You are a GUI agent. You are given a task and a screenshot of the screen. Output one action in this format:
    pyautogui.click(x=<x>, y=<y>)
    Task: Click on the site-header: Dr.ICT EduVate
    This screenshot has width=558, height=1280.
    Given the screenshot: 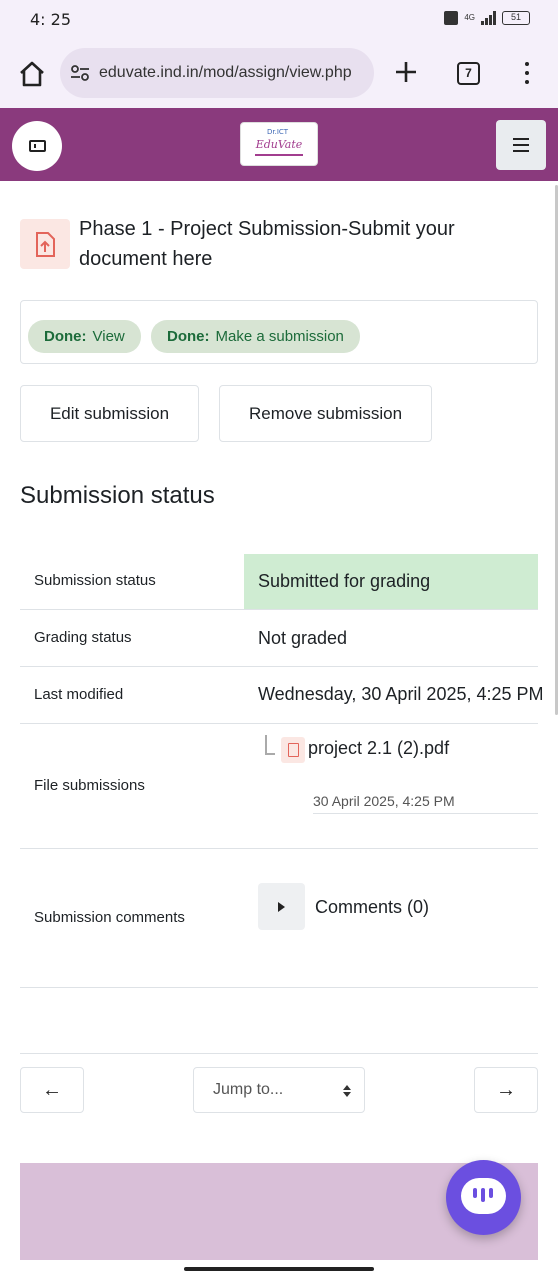 What is the action you would take?
    pyautogui.click(x=279, y=144)
    